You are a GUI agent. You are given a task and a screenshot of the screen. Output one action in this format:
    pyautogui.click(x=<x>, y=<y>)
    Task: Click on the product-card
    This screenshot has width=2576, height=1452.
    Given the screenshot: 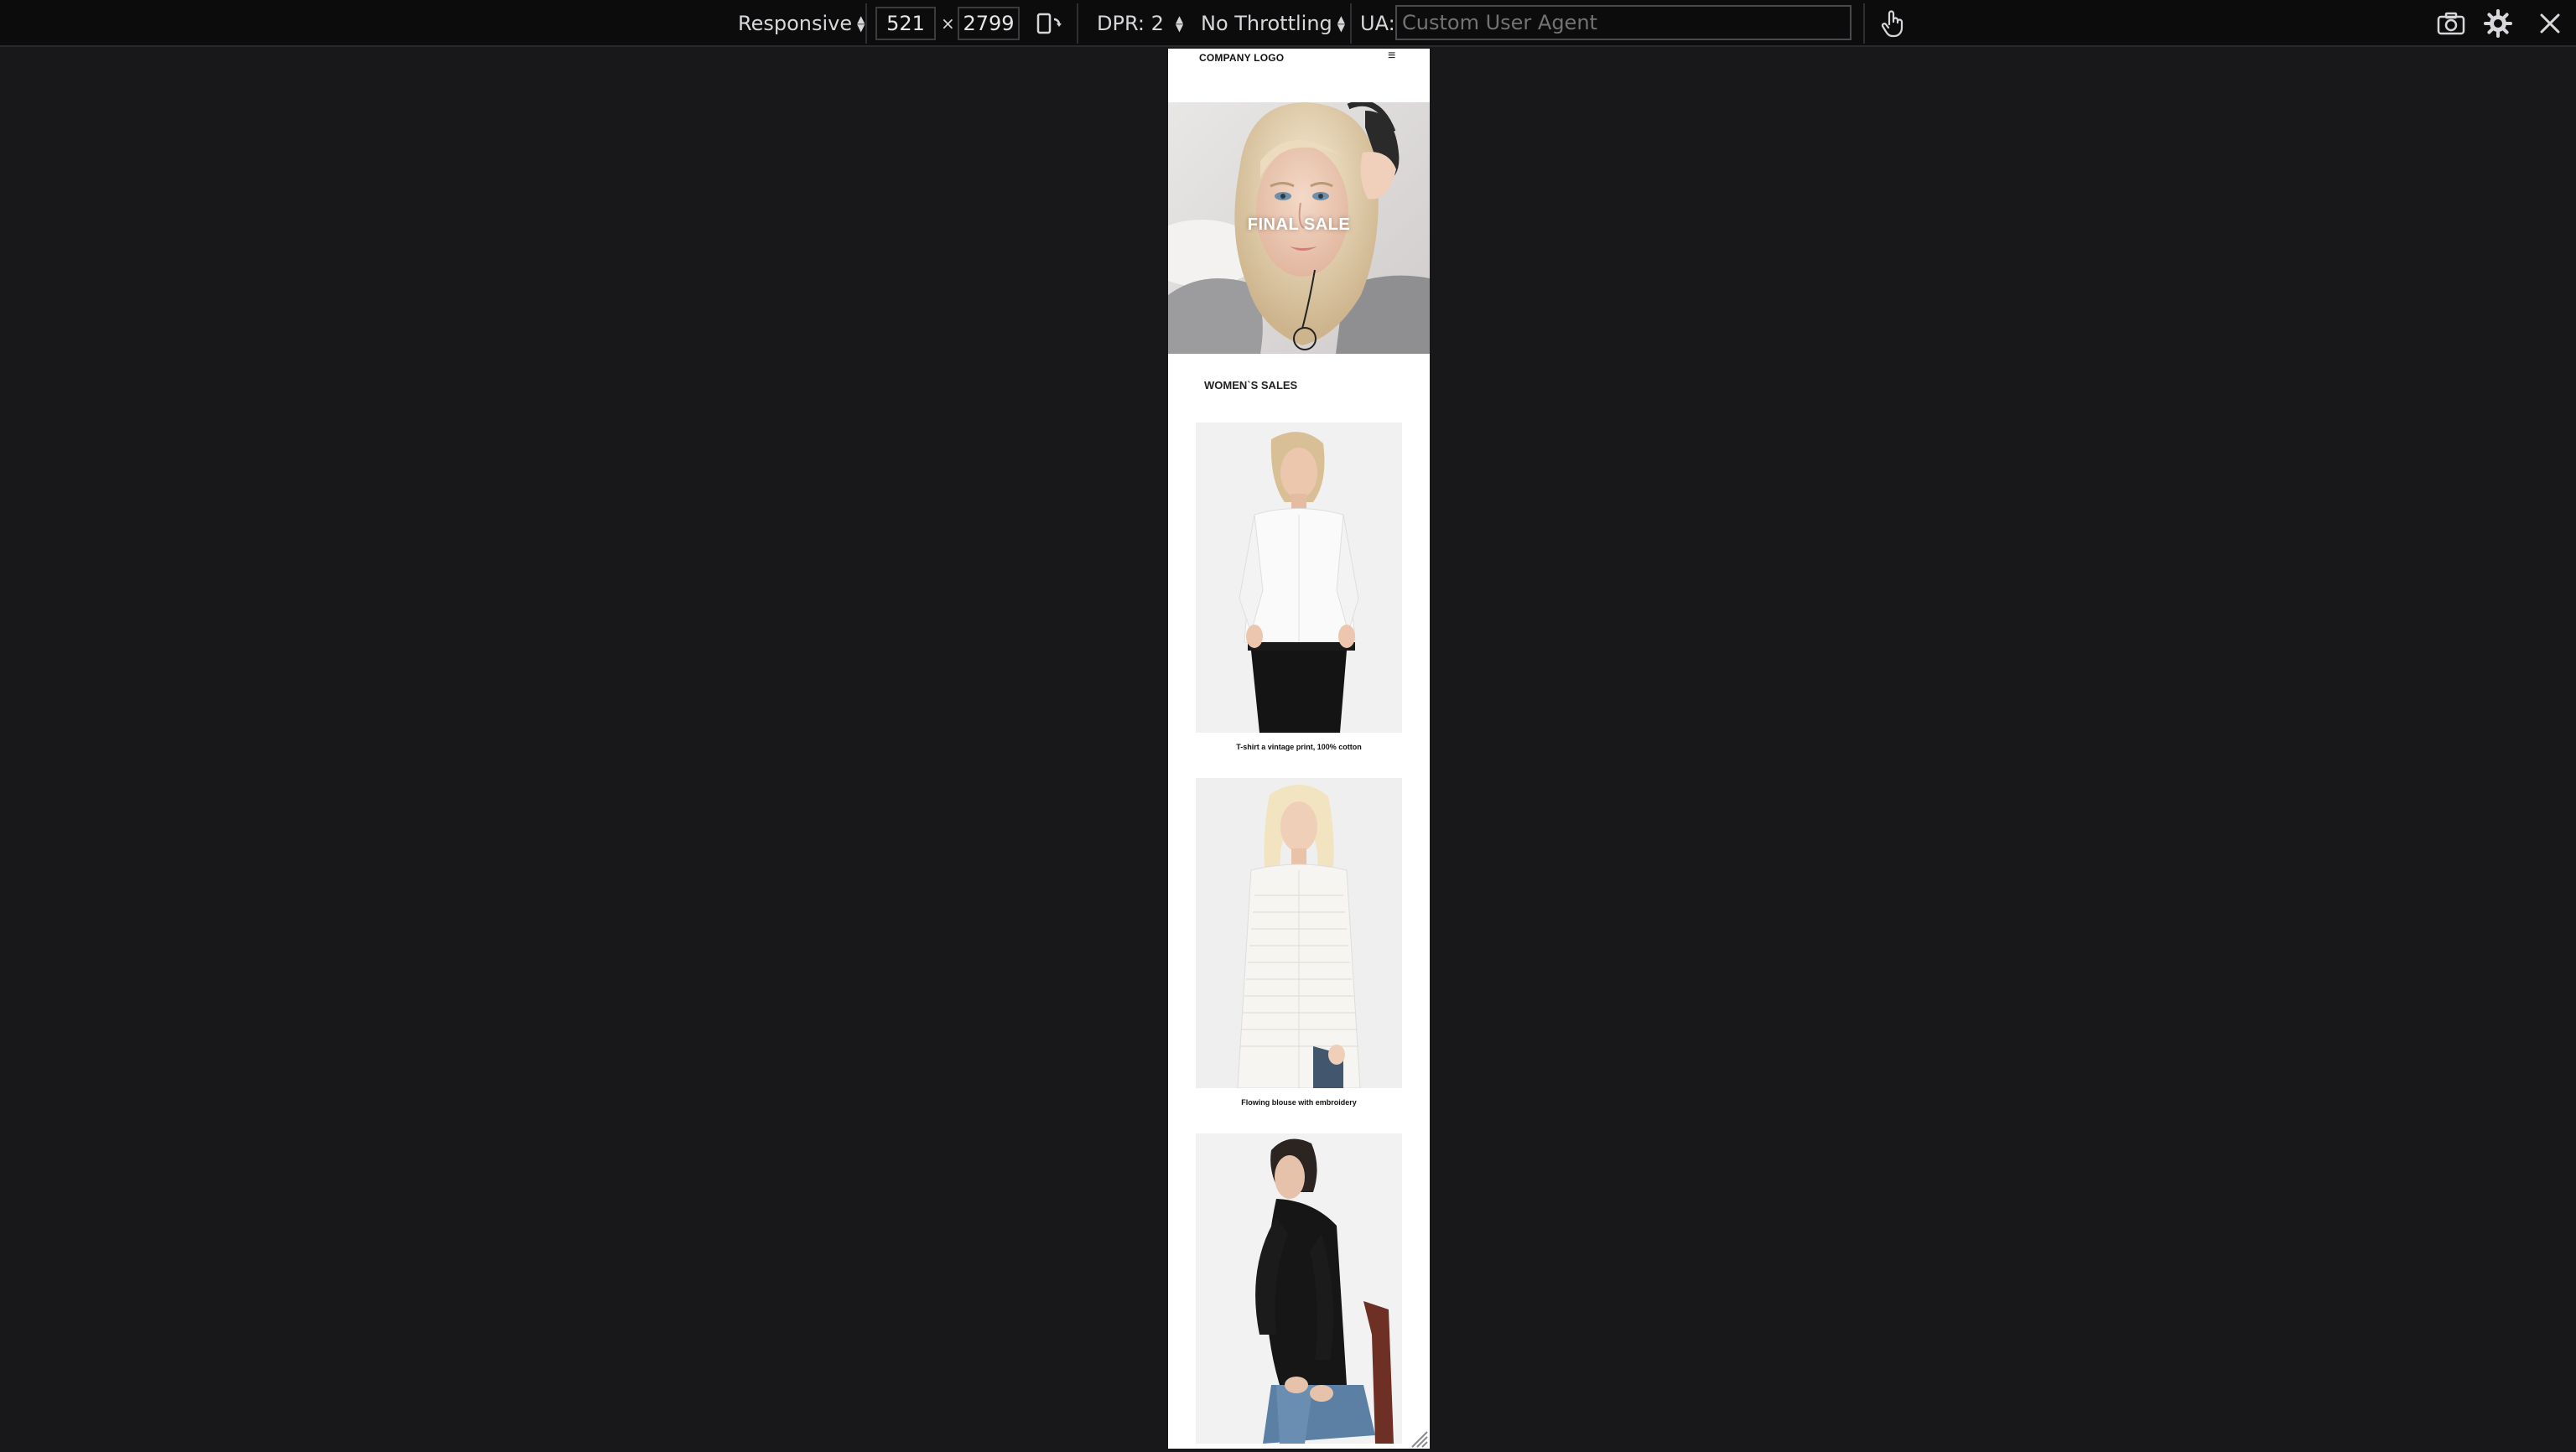 What is the action you would take?
    pyautogui.click(x=1299, y=1288)
    